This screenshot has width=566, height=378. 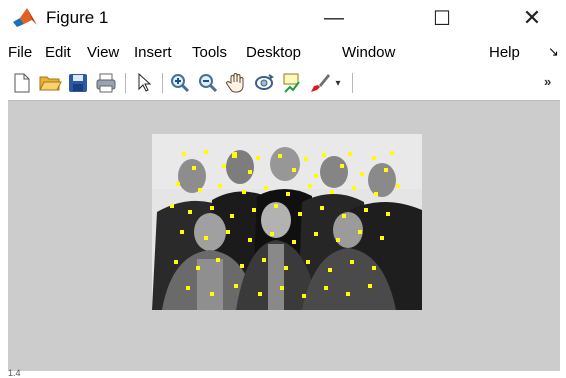 What do you see at coordinates (236, 83) in the screenshot?
I see `pan-hand-icon` at bounding box center [236, 83].